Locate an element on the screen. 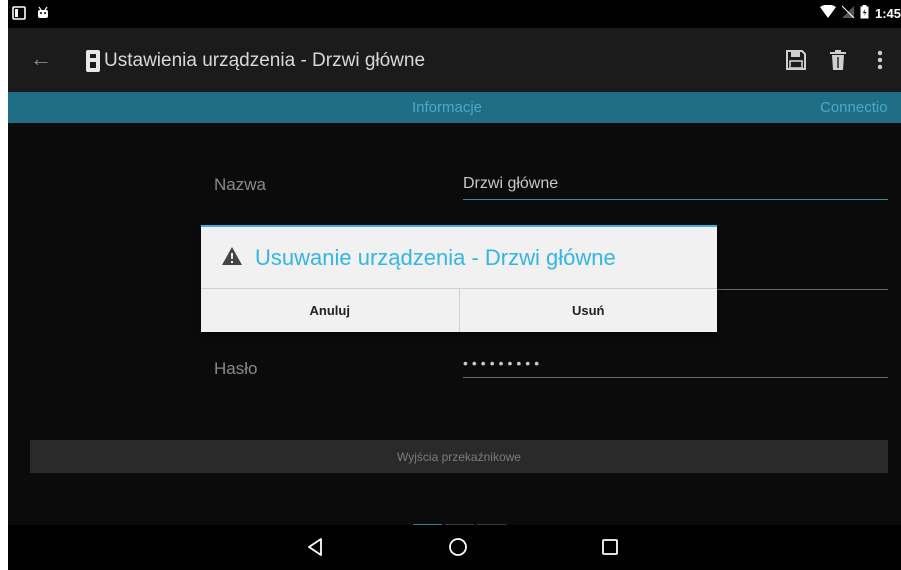 This screenshot has height=570, width=901. warning-icon is located at coordinates (232, 258).